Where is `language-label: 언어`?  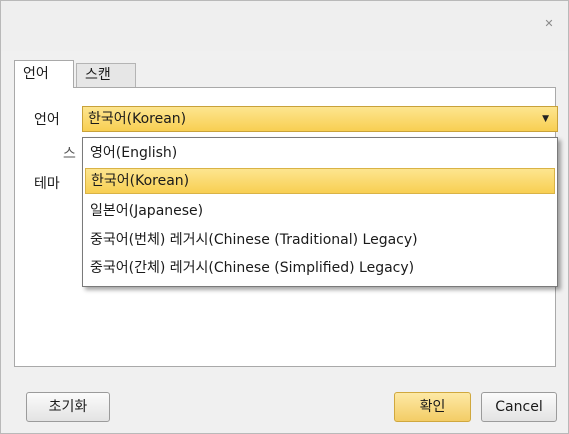 language-label: 언어 is located at coordinates (47, 120).